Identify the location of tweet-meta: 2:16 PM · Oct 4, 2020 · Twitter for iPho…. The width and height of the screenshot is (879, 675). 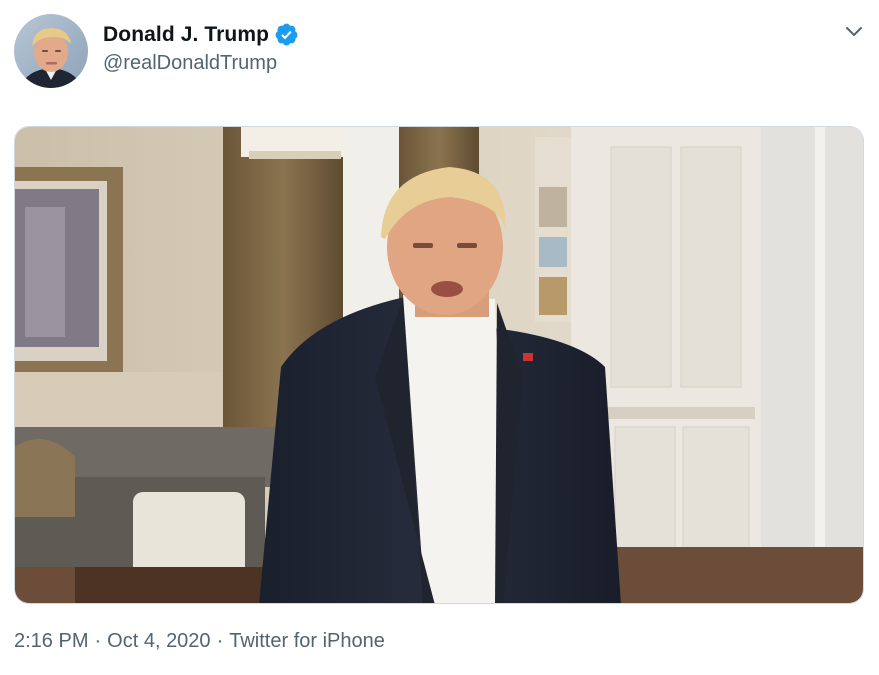
(199, 641).